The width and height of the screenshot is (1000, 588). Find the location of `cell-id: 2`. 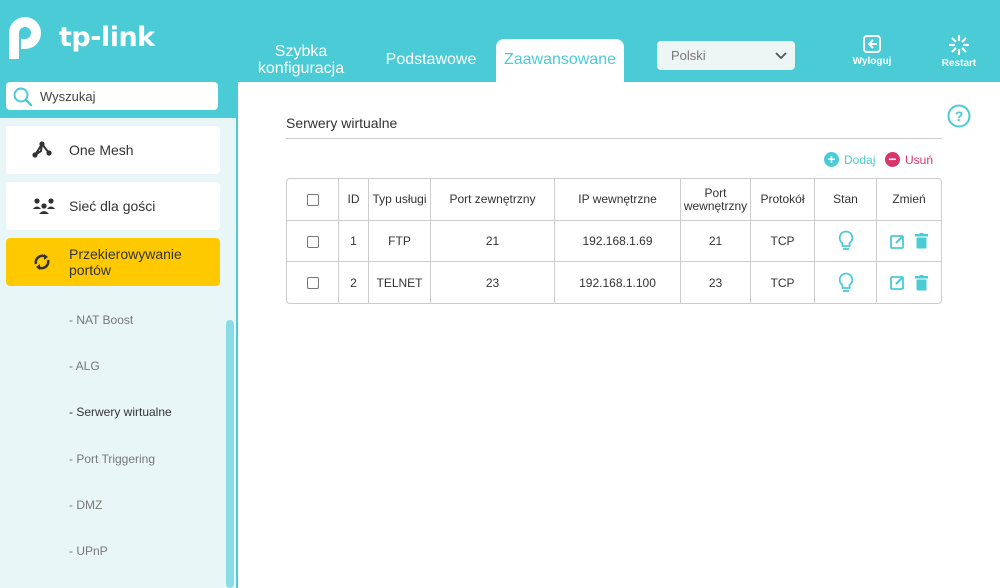

cell-id: 2 is located at coordinates (354, 282).